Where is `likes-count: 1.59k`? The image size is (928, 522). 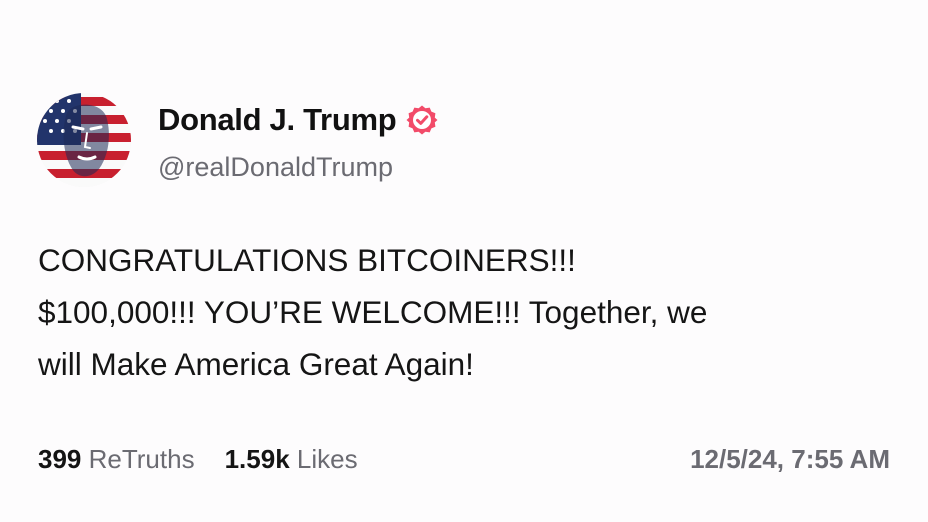
likes-count: 1.59k is located at coordinates (257, 459).